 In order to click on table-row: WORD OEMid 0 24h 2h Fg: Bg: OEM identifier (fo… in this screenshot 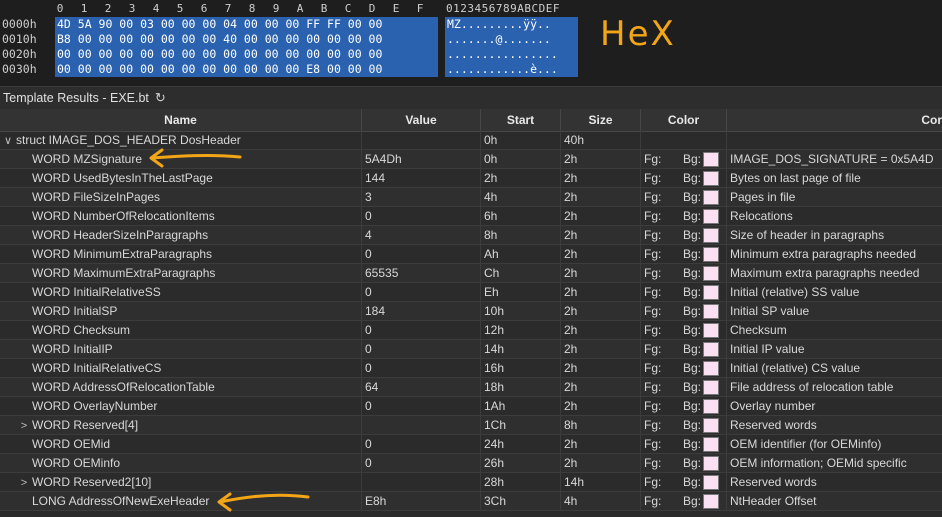, I will do `click(471, 444)`.